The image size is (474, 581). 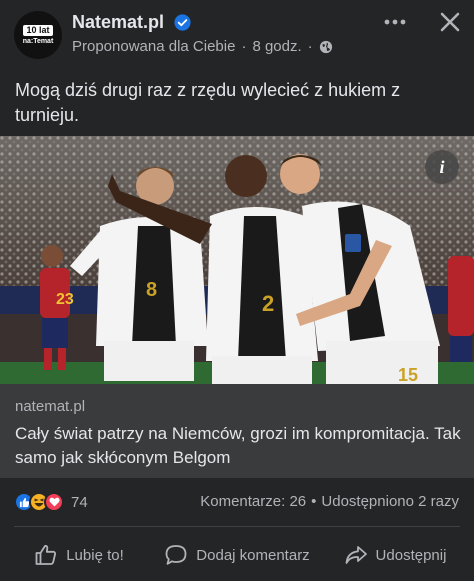 I want to click on close-button, so click(x=450, y=22).